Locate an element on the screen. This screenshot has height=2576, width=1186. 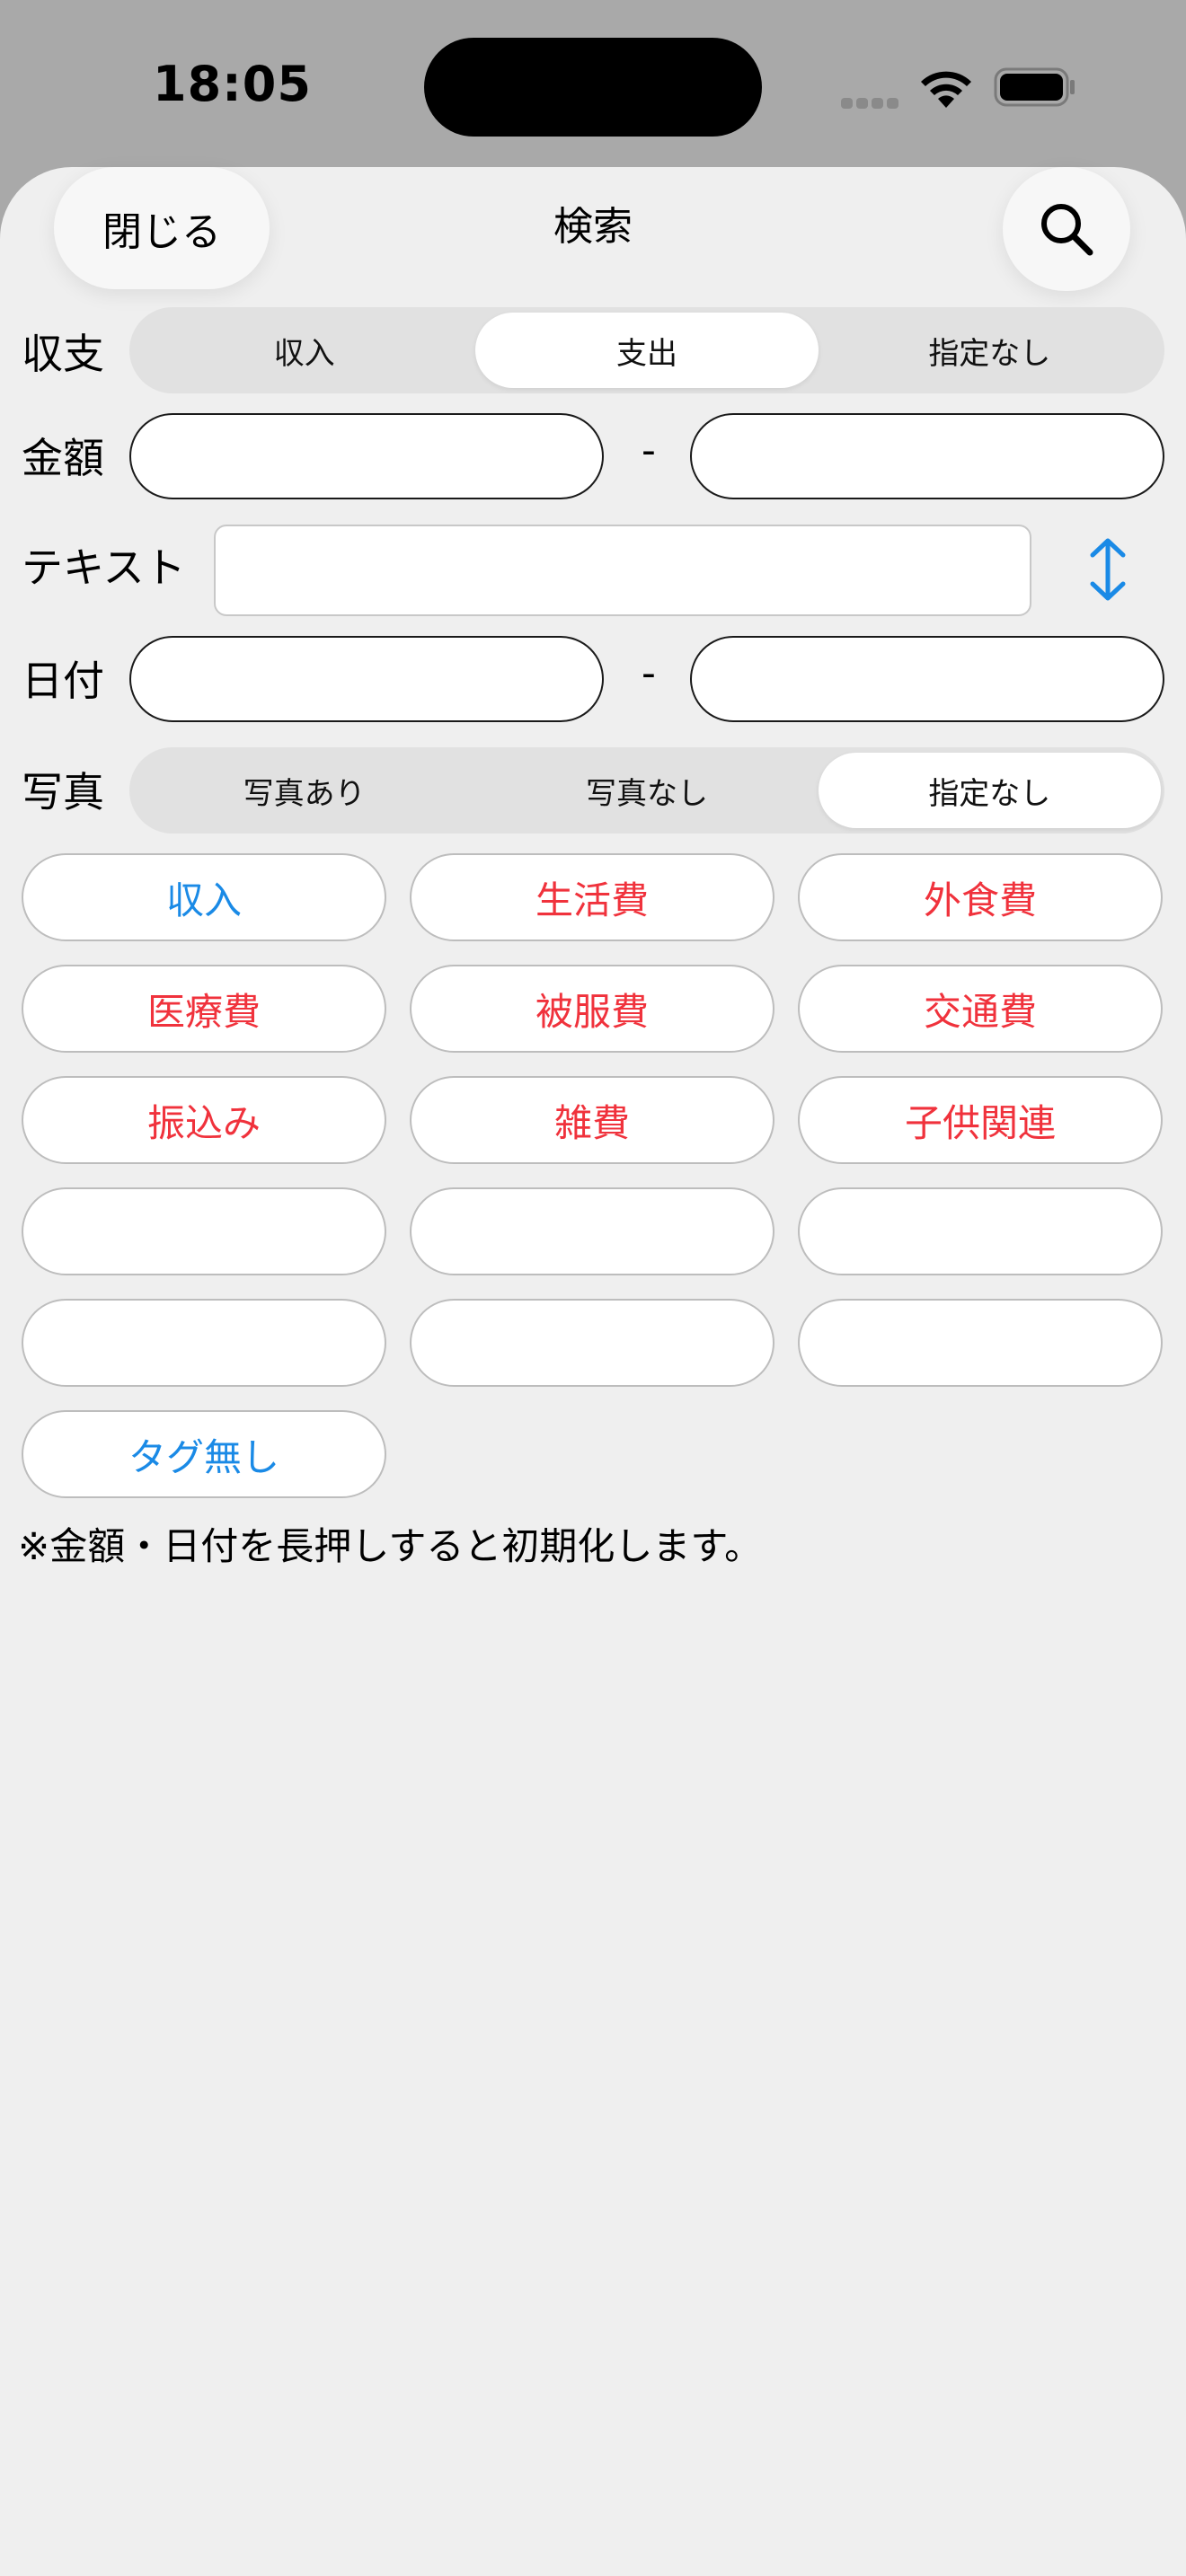
balance-segmented-control: 収入 支出 指定なし is located at coordinates (646, 350).